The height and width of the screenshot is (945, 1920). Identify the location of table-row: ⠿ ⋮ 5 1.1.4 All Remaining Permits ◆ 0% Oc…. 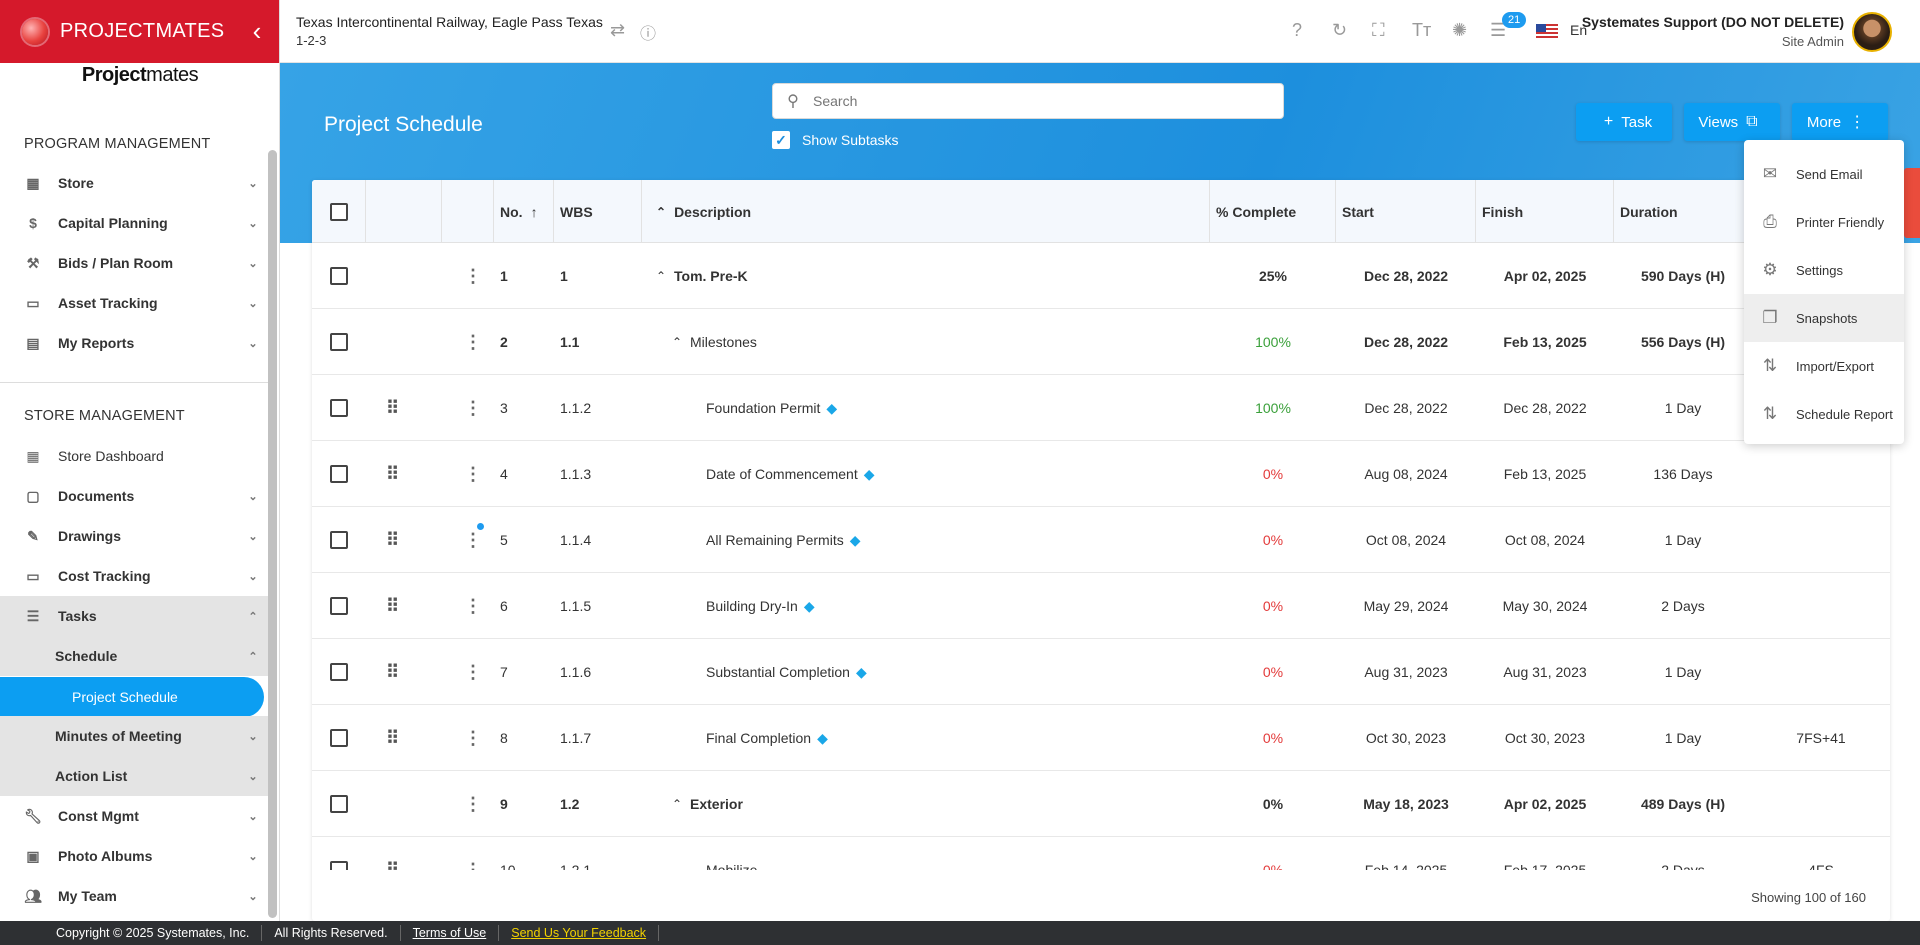
(1101, 540).